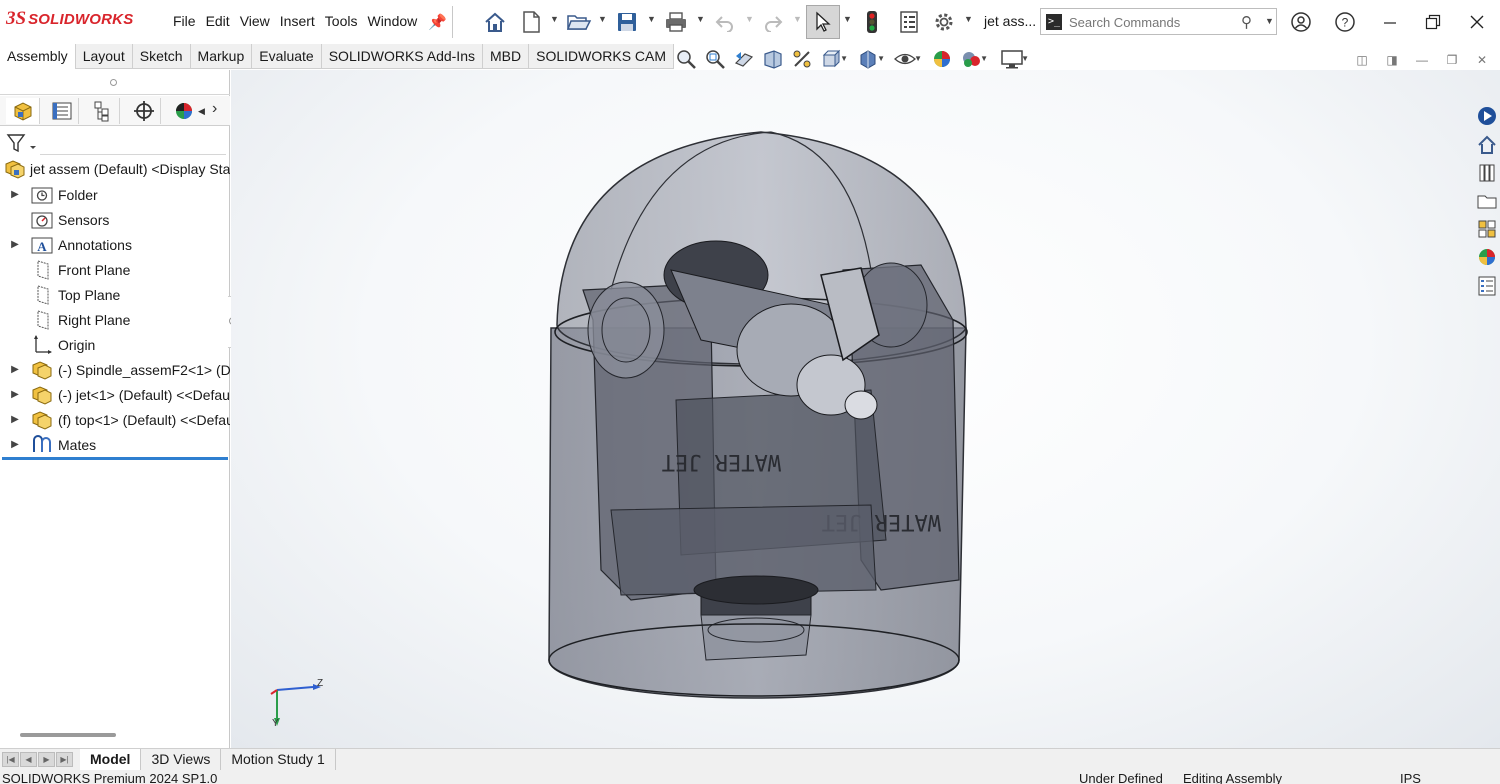  I want to click on tab-layout: Layout, so click(104, 56).